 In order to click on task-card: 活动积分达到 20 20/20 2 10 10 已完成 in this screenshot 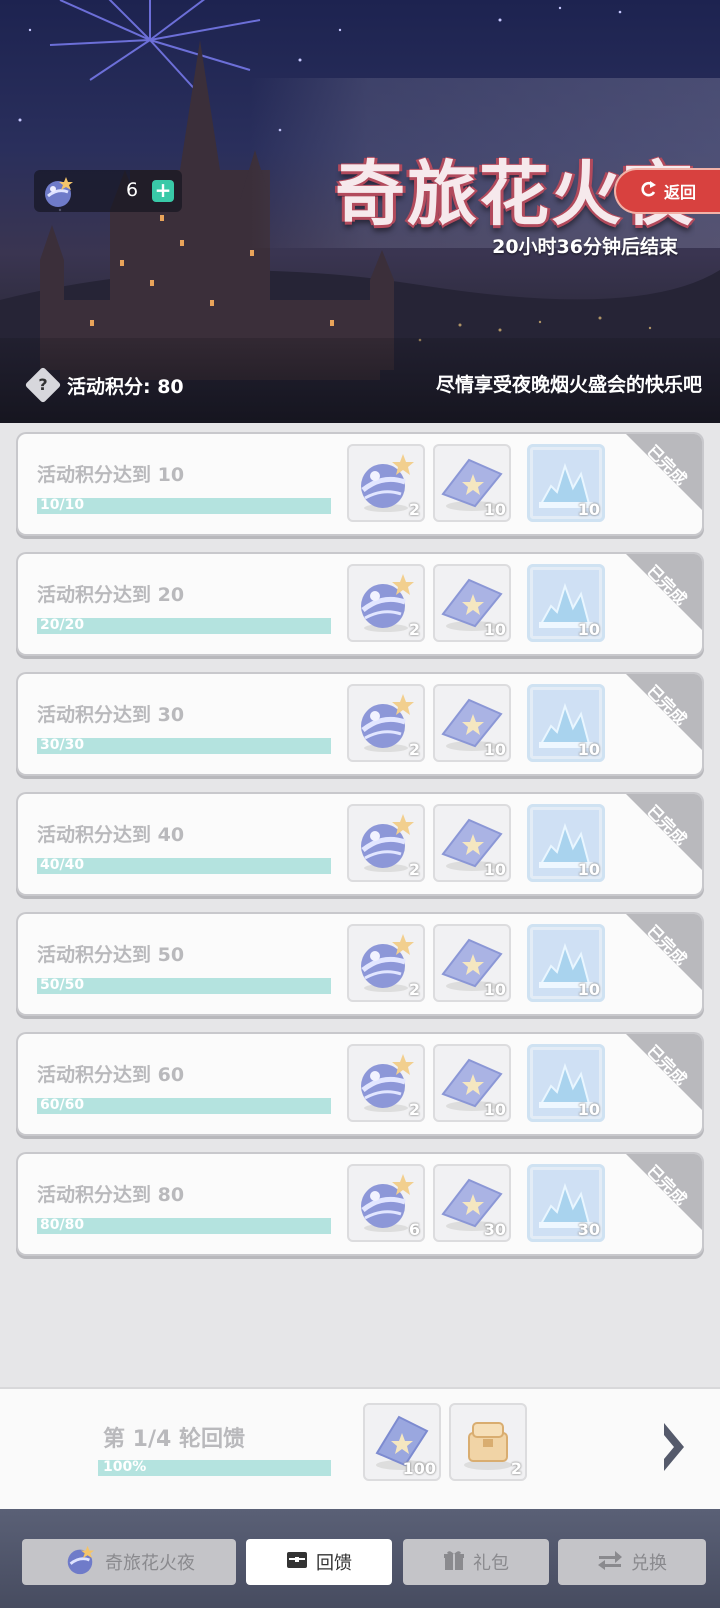, I will do `click(360, 604)`.